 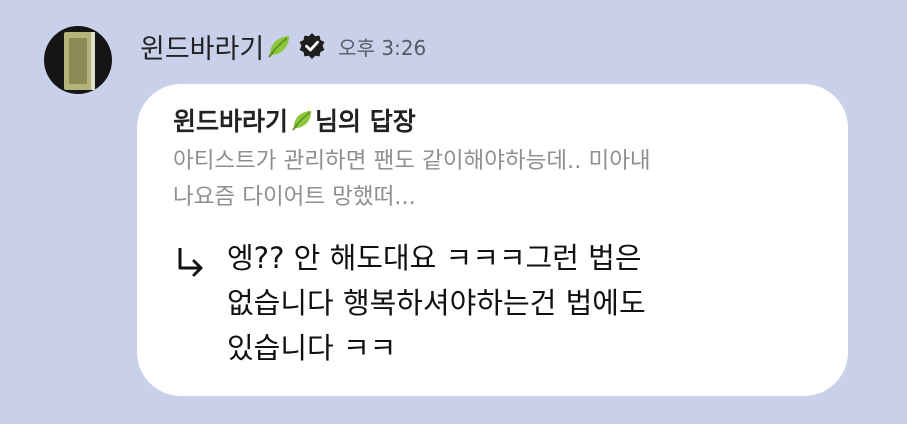 I want to click on avatar, so click(x=78, y=60).